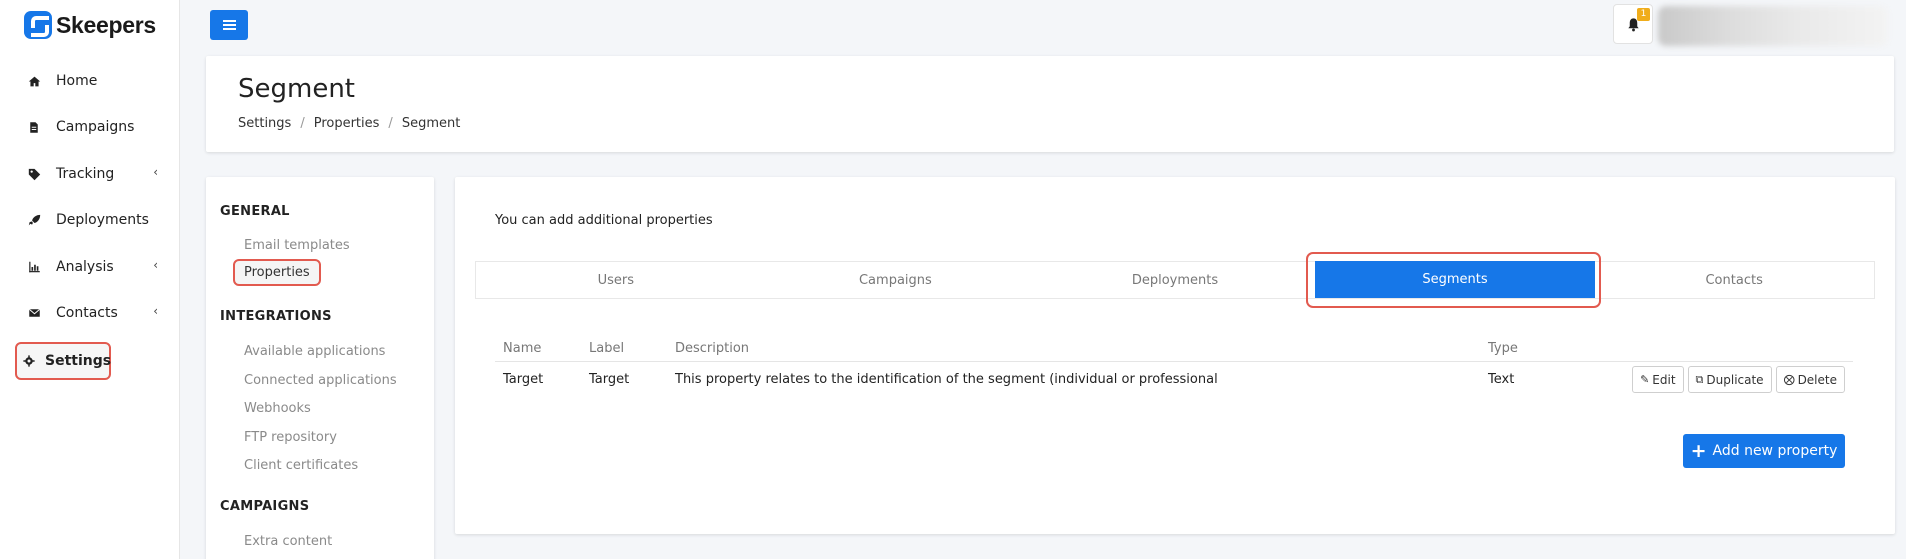  I want to click on column-header-label: Label, so click(607, 348).